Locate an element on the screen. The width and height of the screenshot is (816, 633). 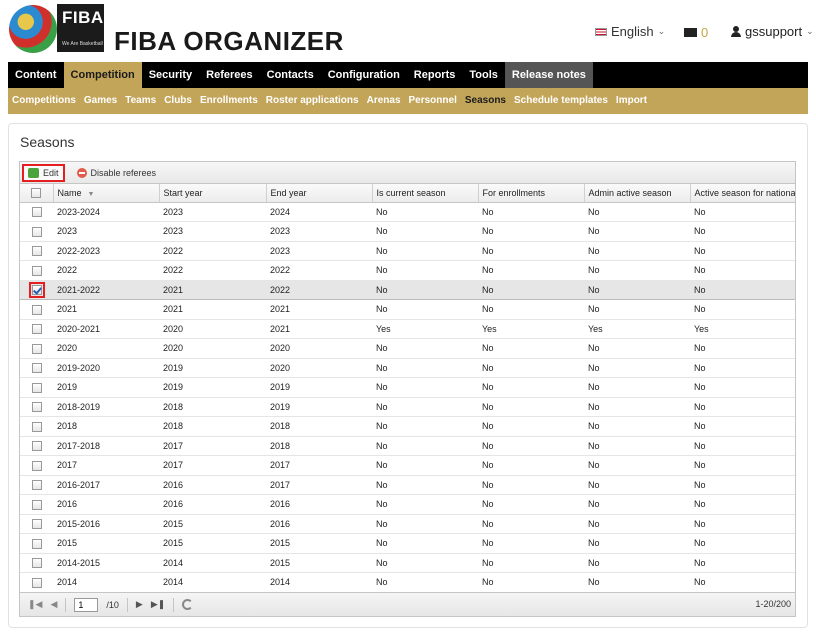
table-row: 2015-2016 2015 2016 No No No No is located at coordinates (407, 524).